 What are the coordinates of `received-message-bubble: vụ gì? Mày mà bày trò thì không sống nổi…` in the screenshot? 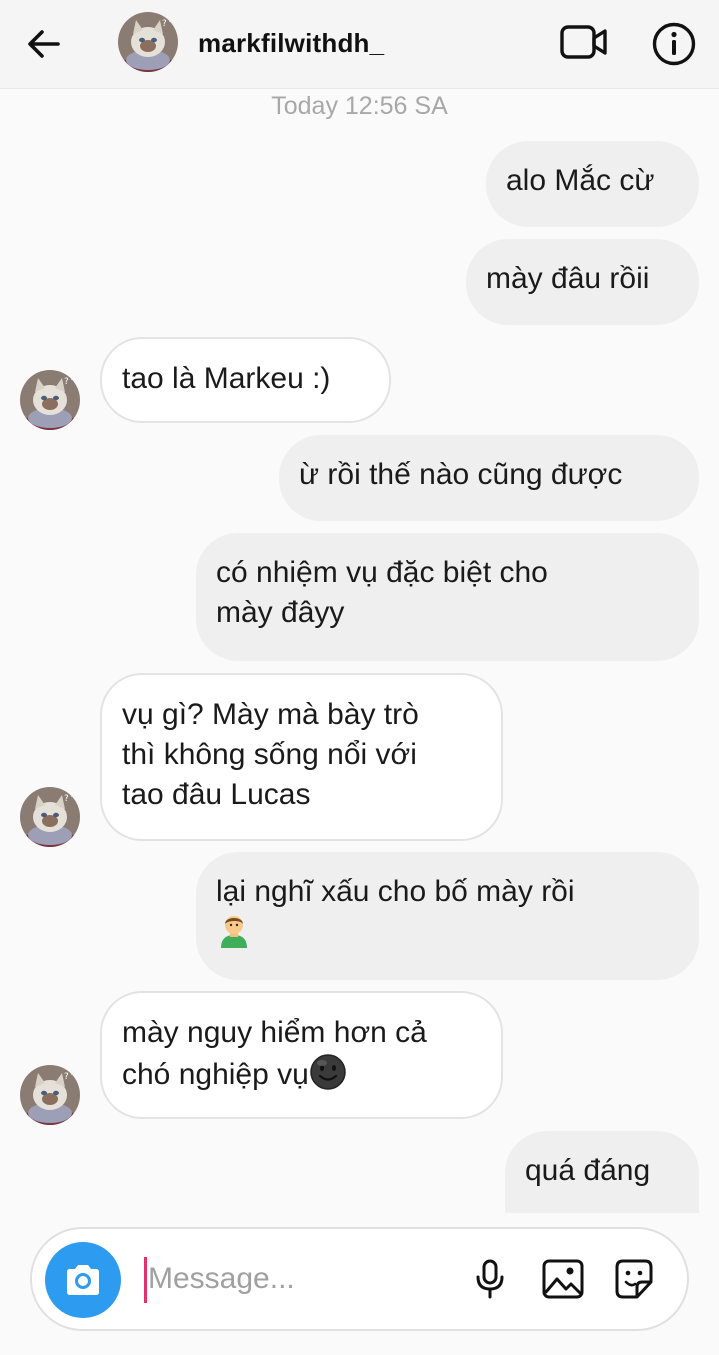 It's located at (301, 757).